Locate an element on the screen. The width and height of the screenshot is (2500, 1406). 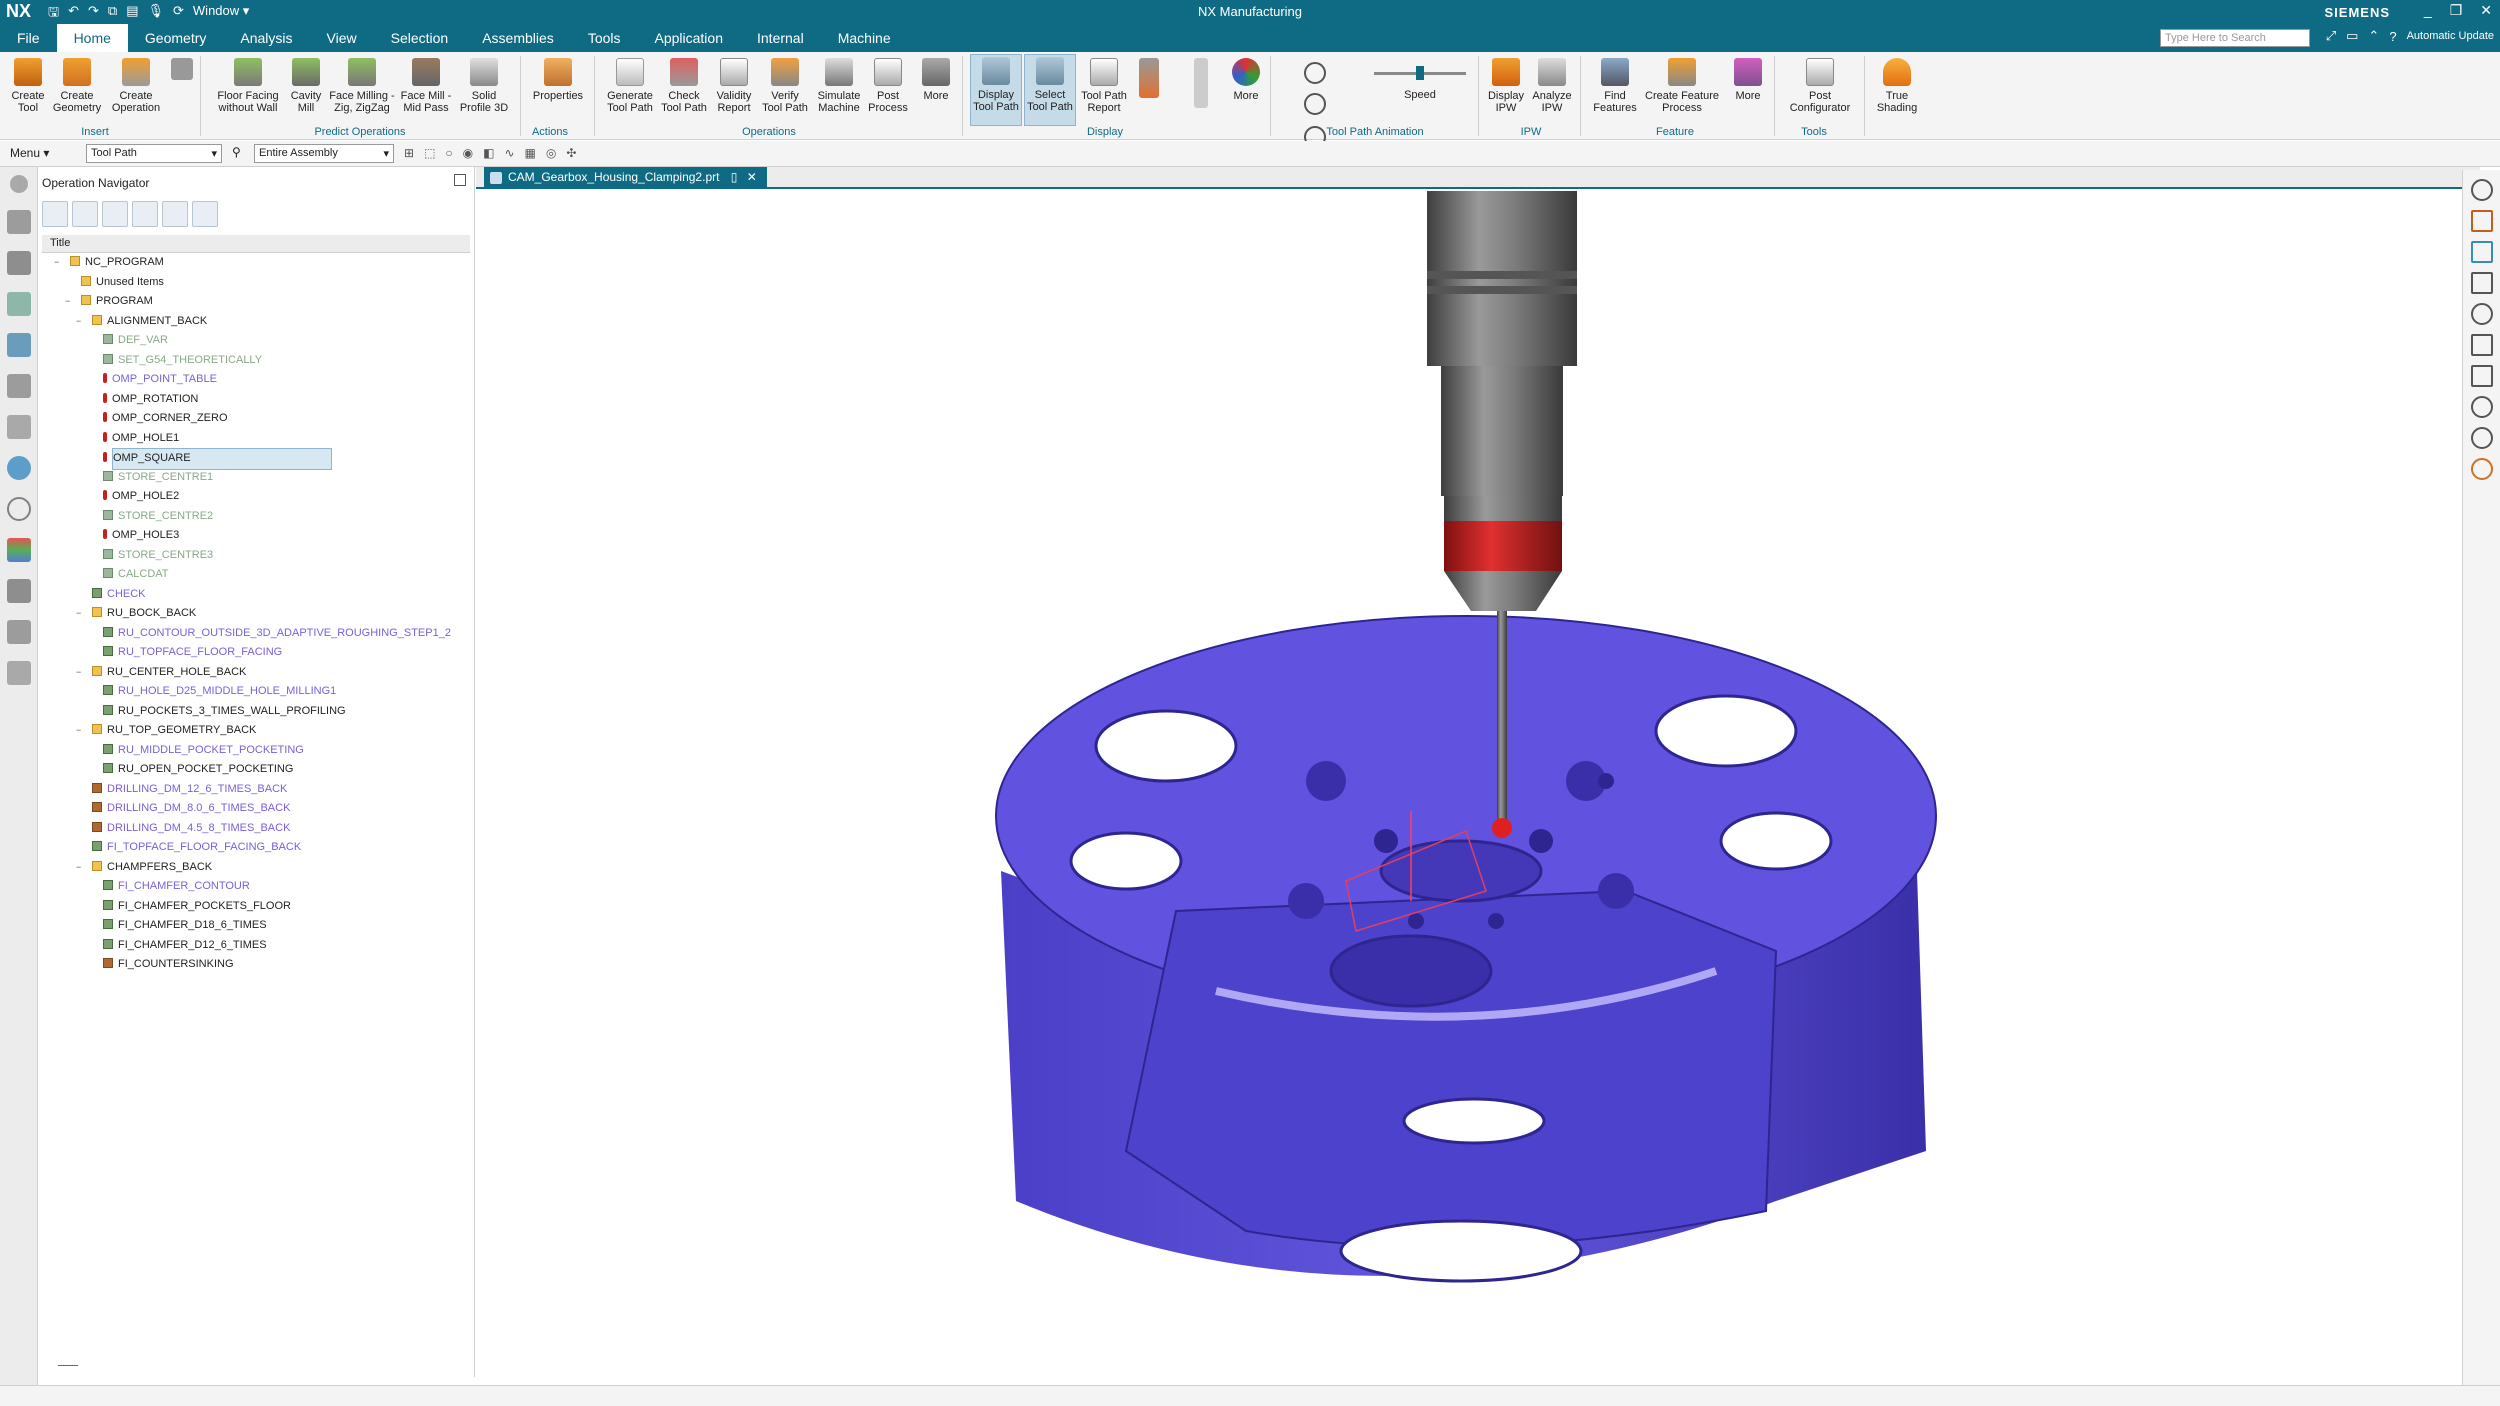
assembly-navigator-icon is located at coordinates (19, 263).